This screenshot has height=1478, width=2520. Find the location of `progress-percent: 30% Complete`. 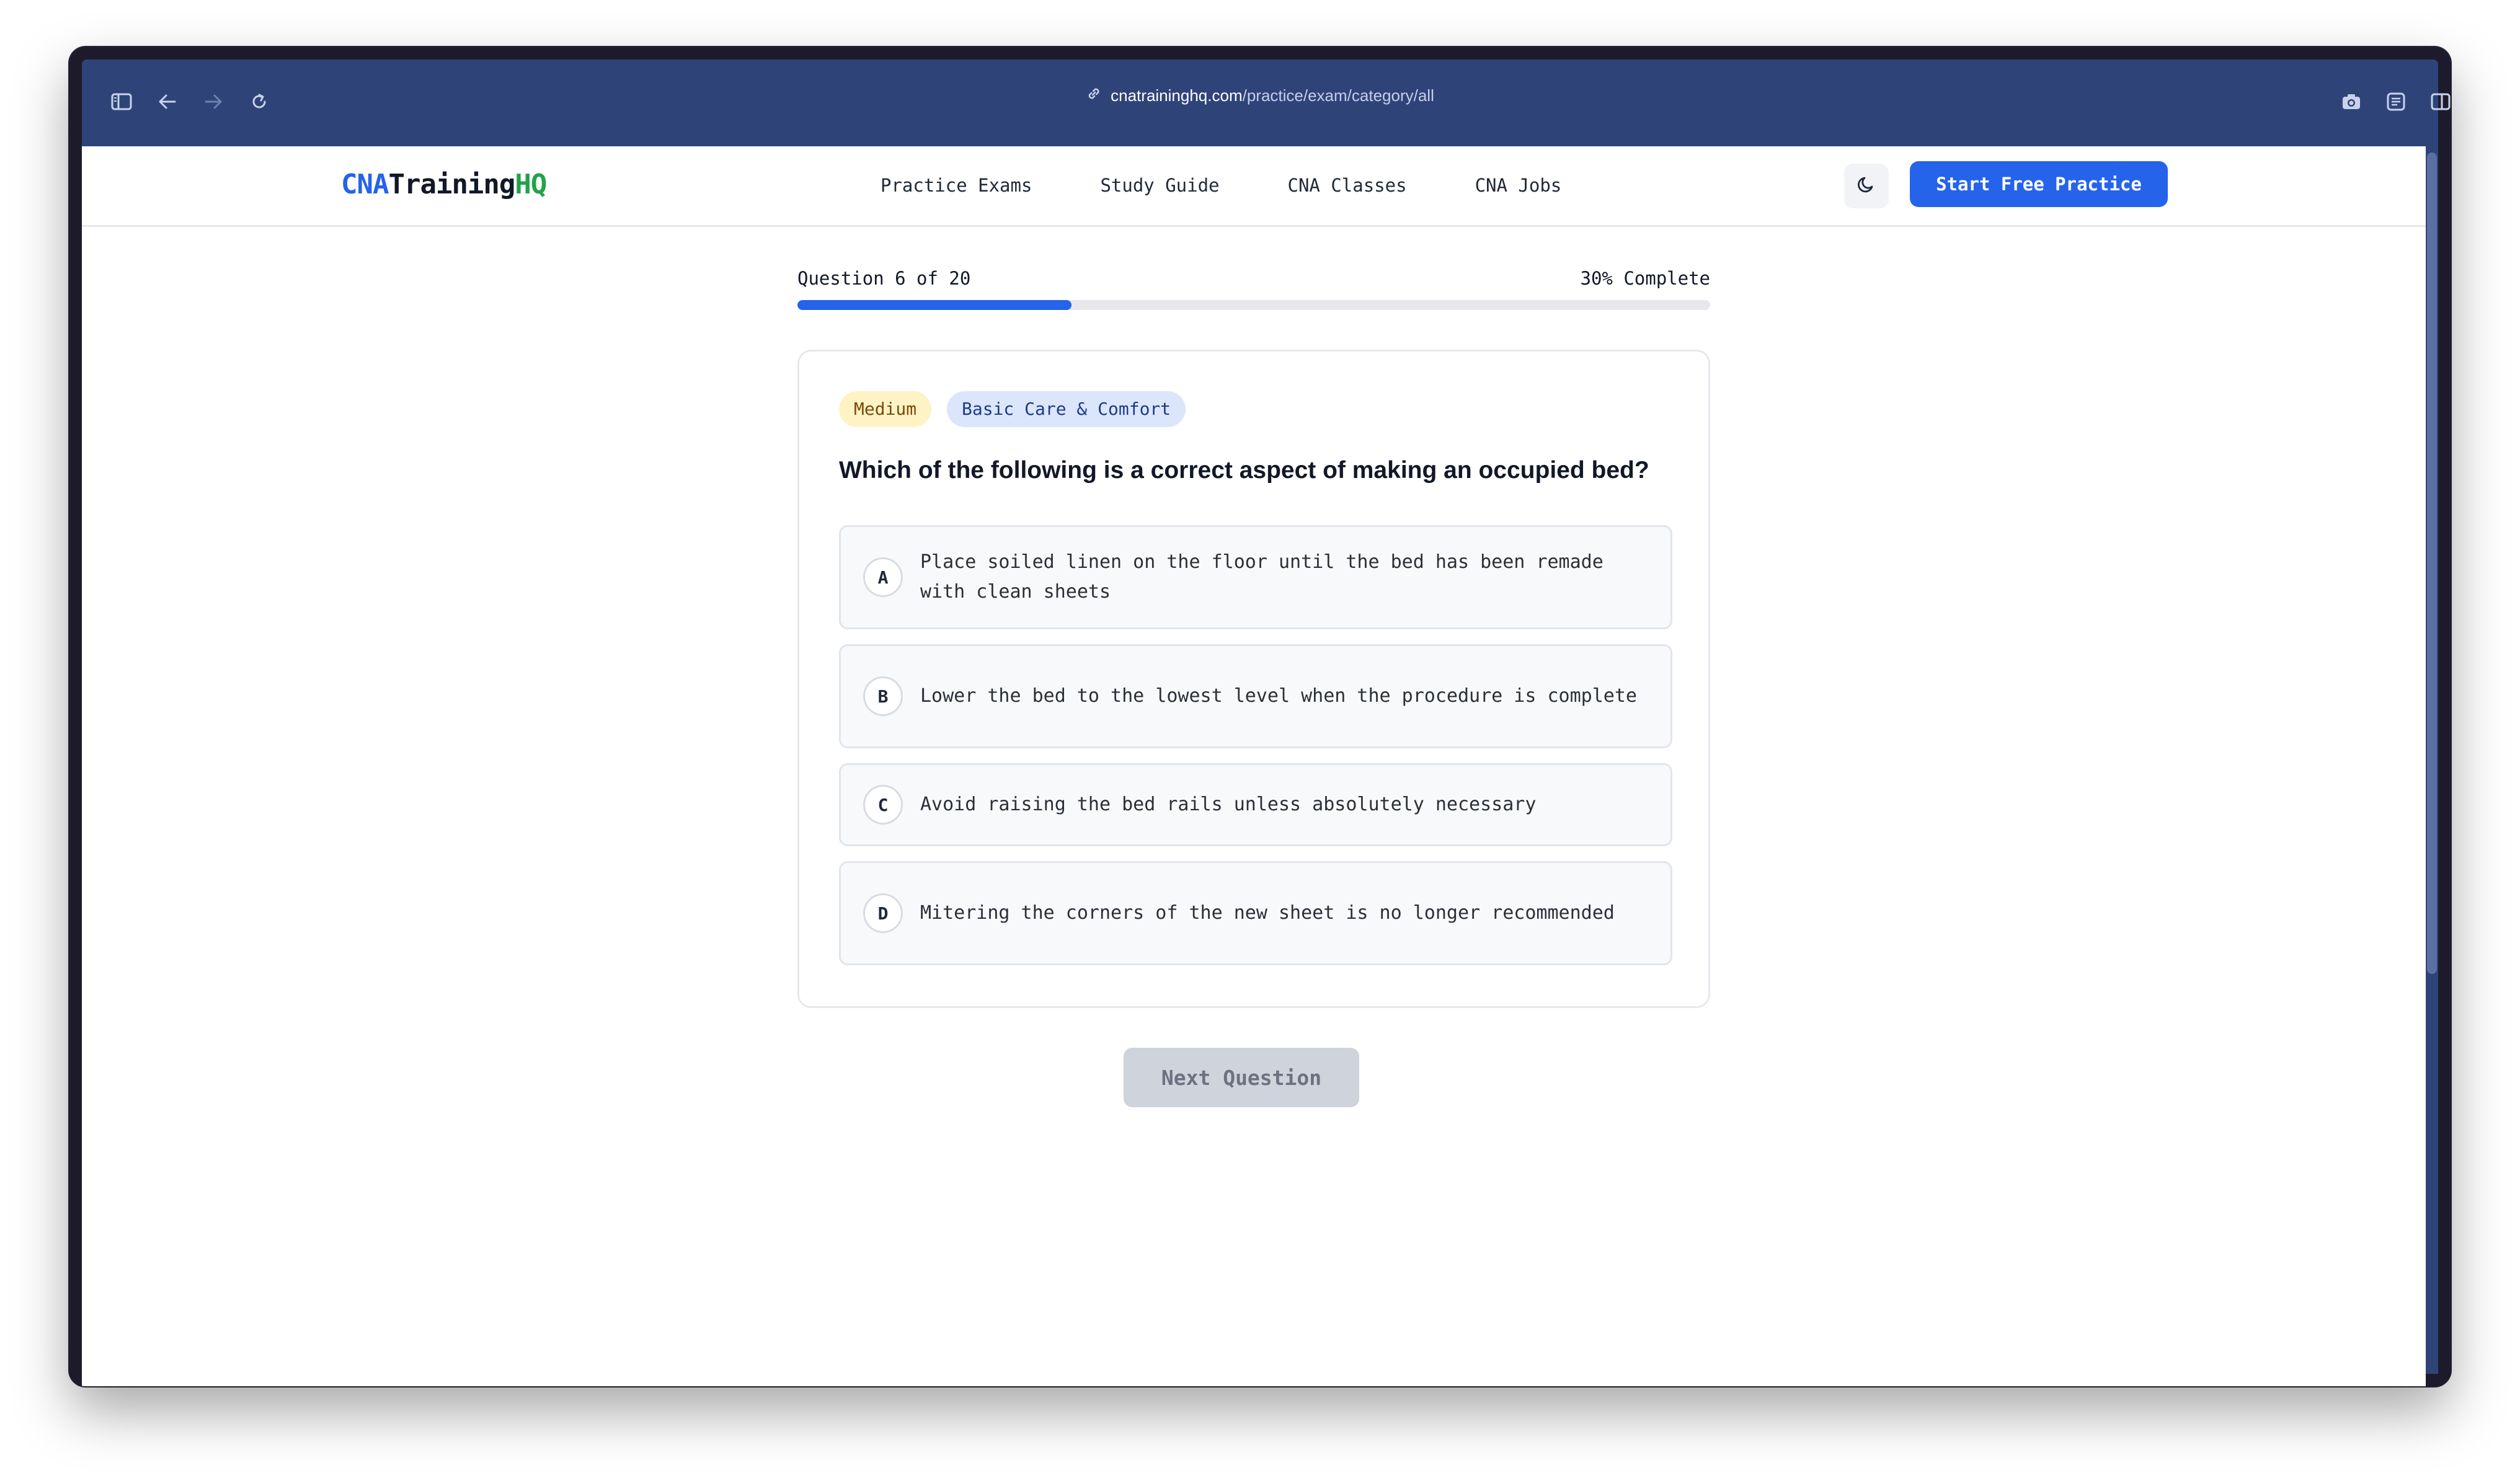

progress-percent: 30% Complete is located at coordinates (1645, 279).